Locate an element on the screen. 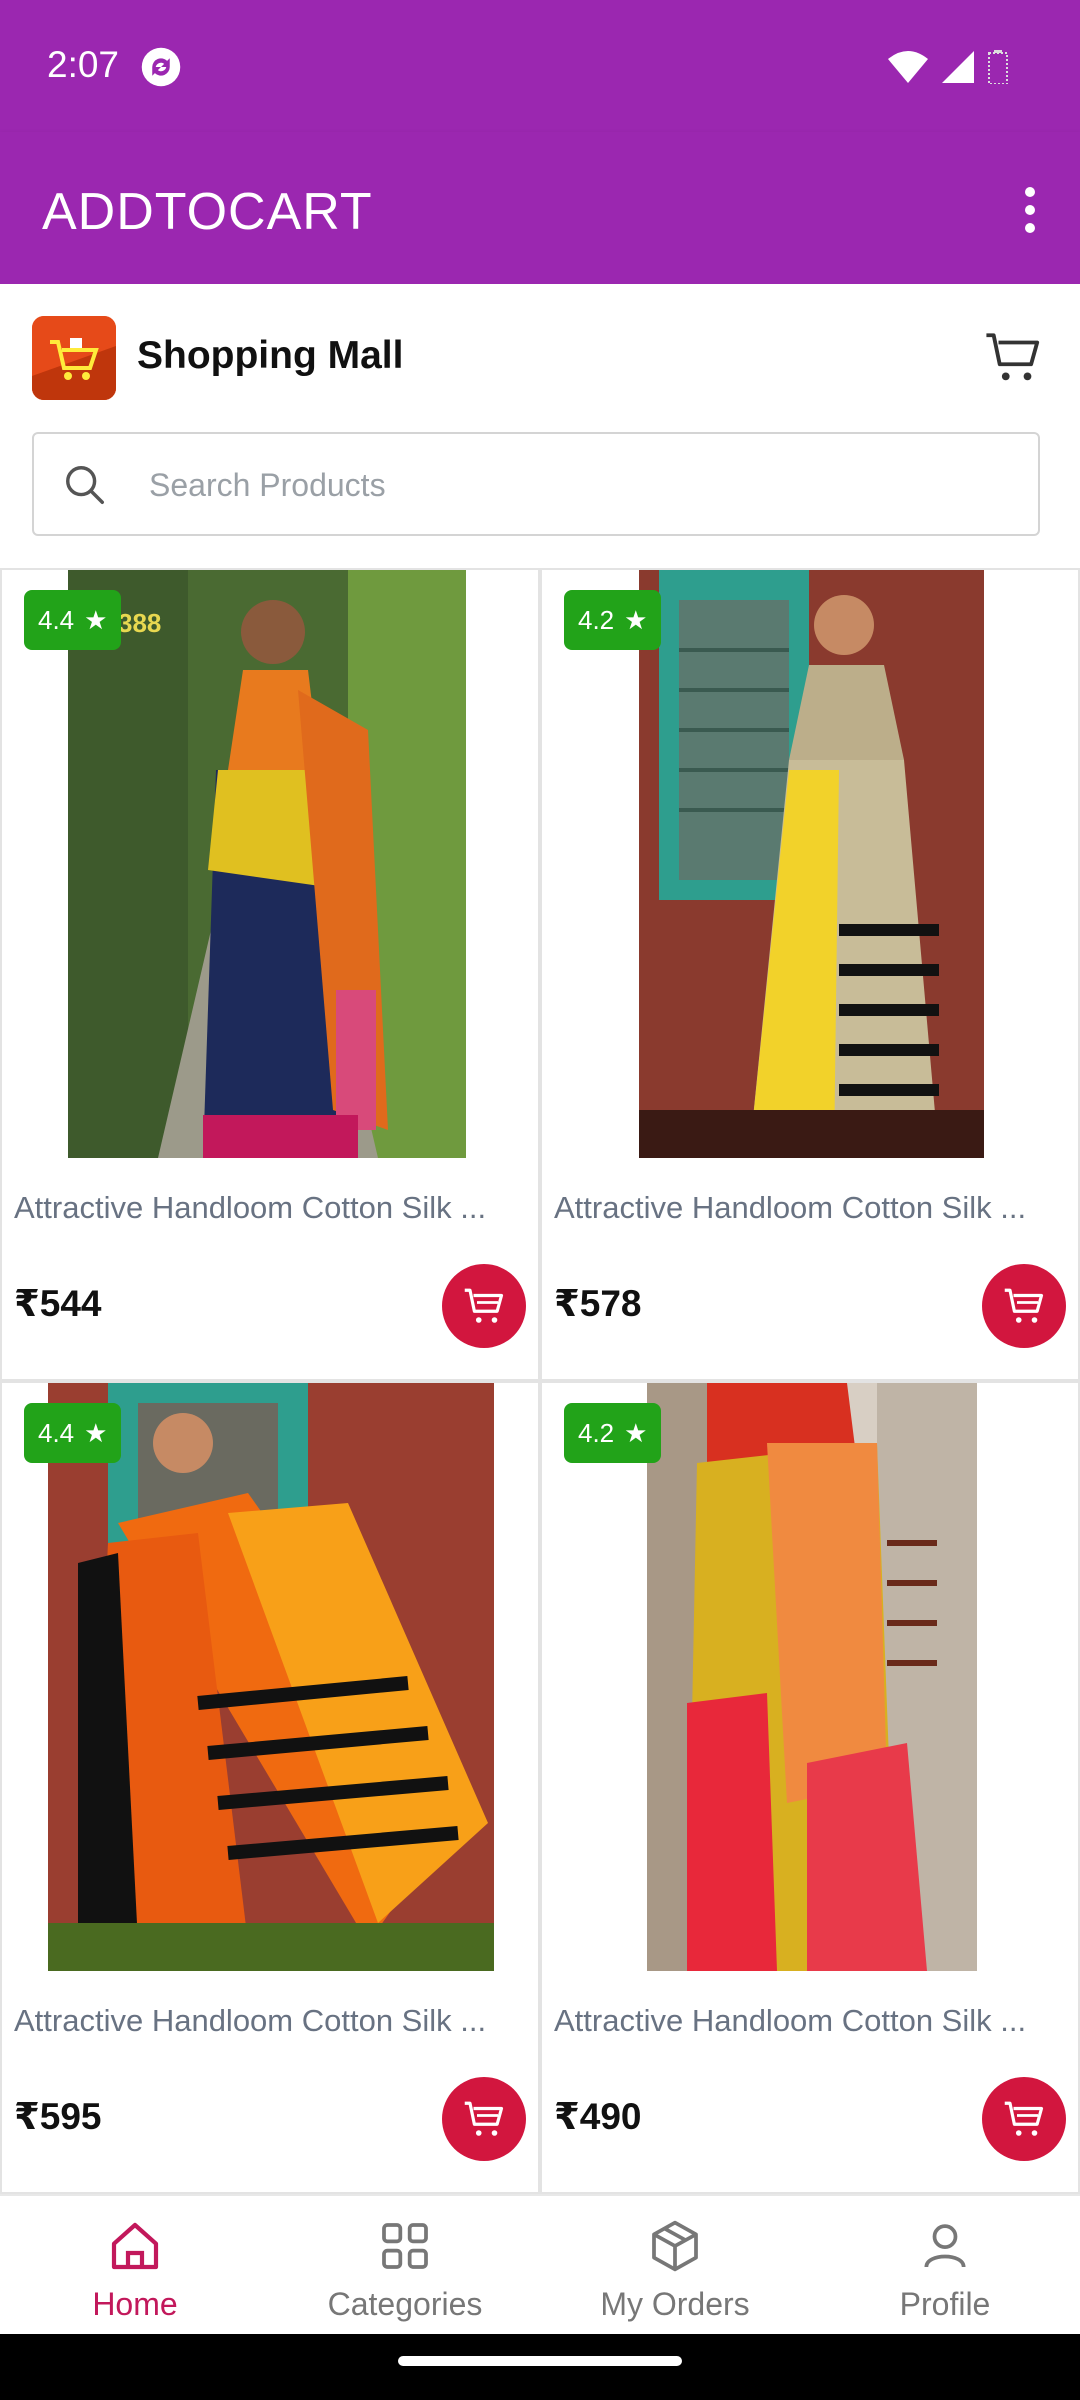  search-bar is located at coordinates (536, 484).